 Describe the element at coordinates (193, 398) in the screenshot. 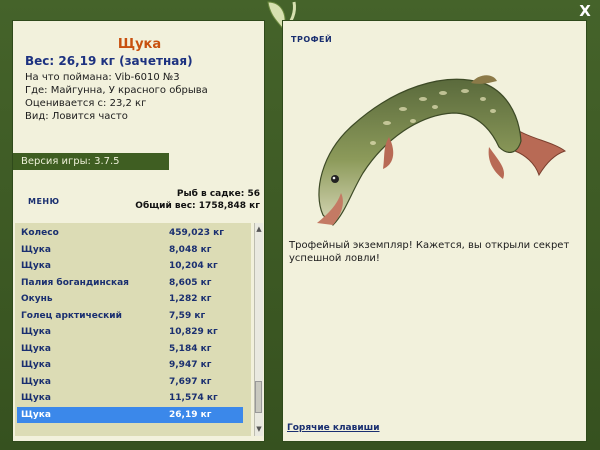

I see `catch-fish-weight: 11,574 кг` at that location.